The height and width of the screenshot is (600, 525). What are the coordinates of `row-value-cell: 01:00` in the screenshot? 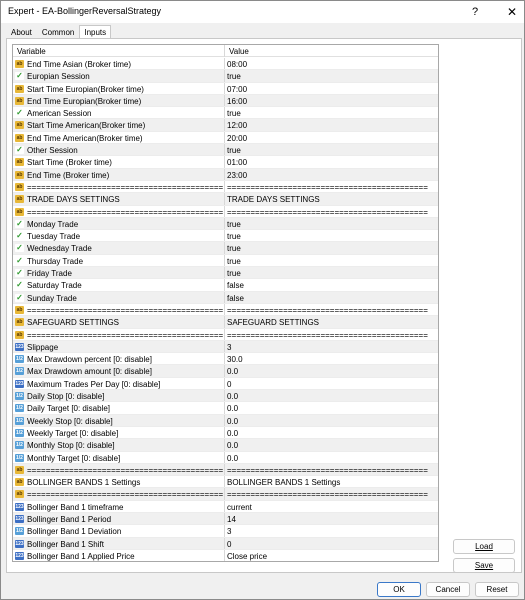 It's located at (329, 162).